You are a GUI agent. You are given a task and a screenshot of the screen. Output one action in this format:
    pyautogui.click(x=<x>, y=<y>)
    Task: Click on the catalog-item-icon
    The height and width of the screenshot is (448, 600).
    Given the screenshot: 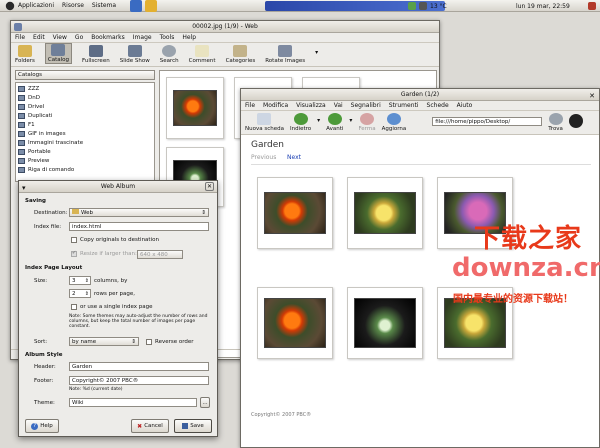 What is the action you would take?
    pyautogui.click(x=21, y=97)
    